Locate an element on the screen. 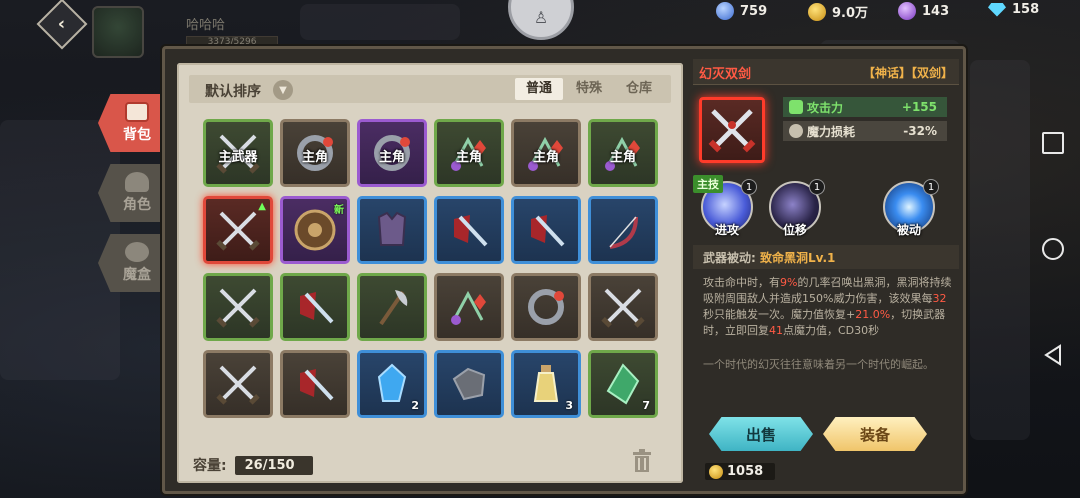 This screenshot has height=498, width=1080. sell-button: 出售 is located at coordinates (761, 434).